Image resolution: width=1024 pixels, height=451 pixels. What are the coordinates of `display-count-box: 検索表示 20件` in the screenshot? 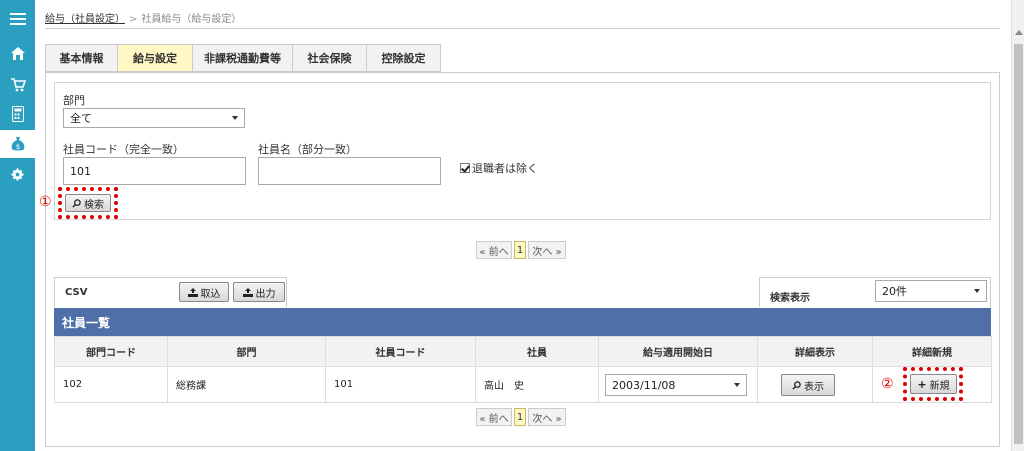 It's located at (875, 292).